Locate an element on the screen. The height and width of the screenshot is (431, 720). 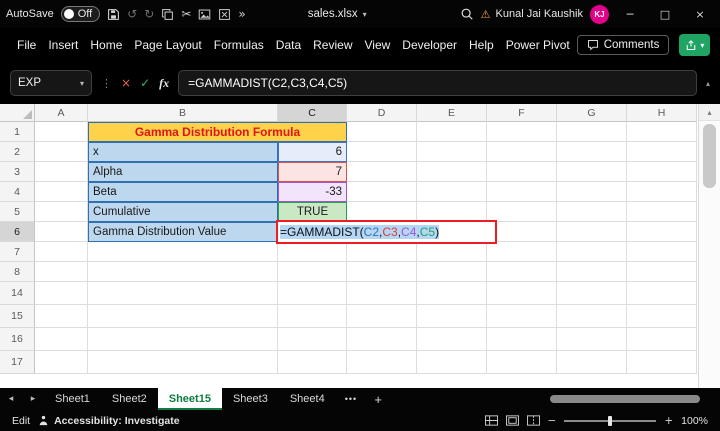
zoom-in-button: + is located at coordinates (668, 421).